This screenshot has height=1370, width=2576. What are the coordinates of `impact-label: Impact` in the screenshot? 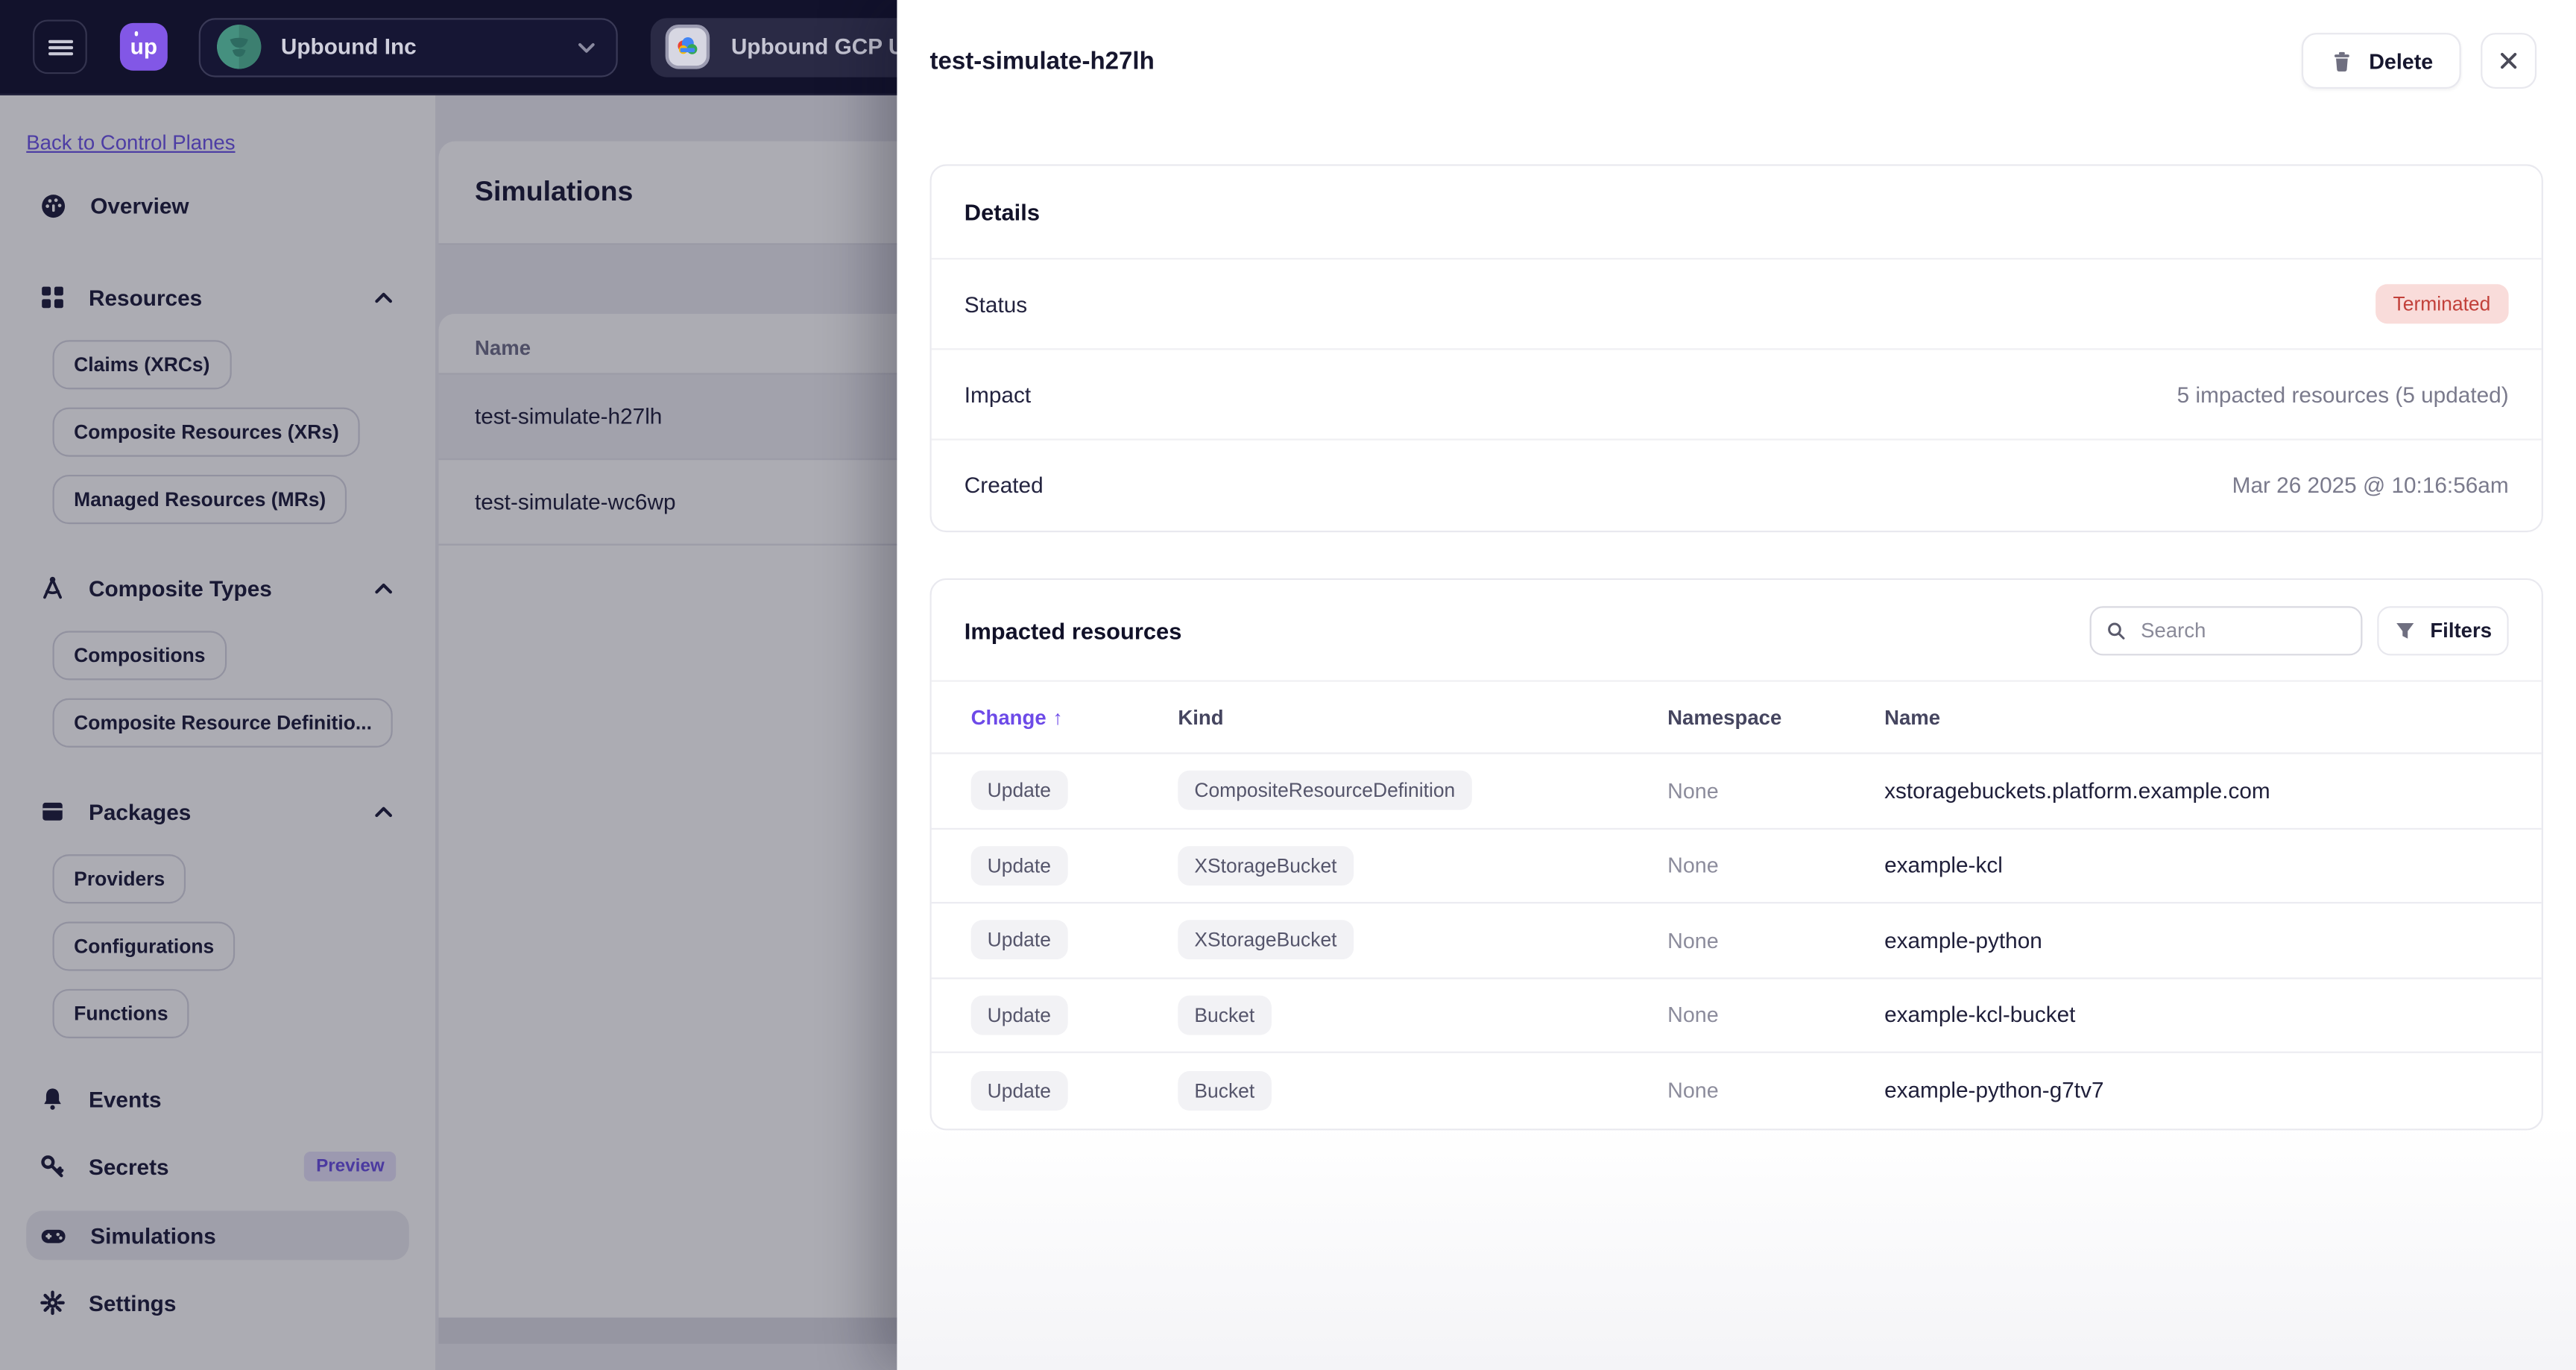 It's located at (998, 394).